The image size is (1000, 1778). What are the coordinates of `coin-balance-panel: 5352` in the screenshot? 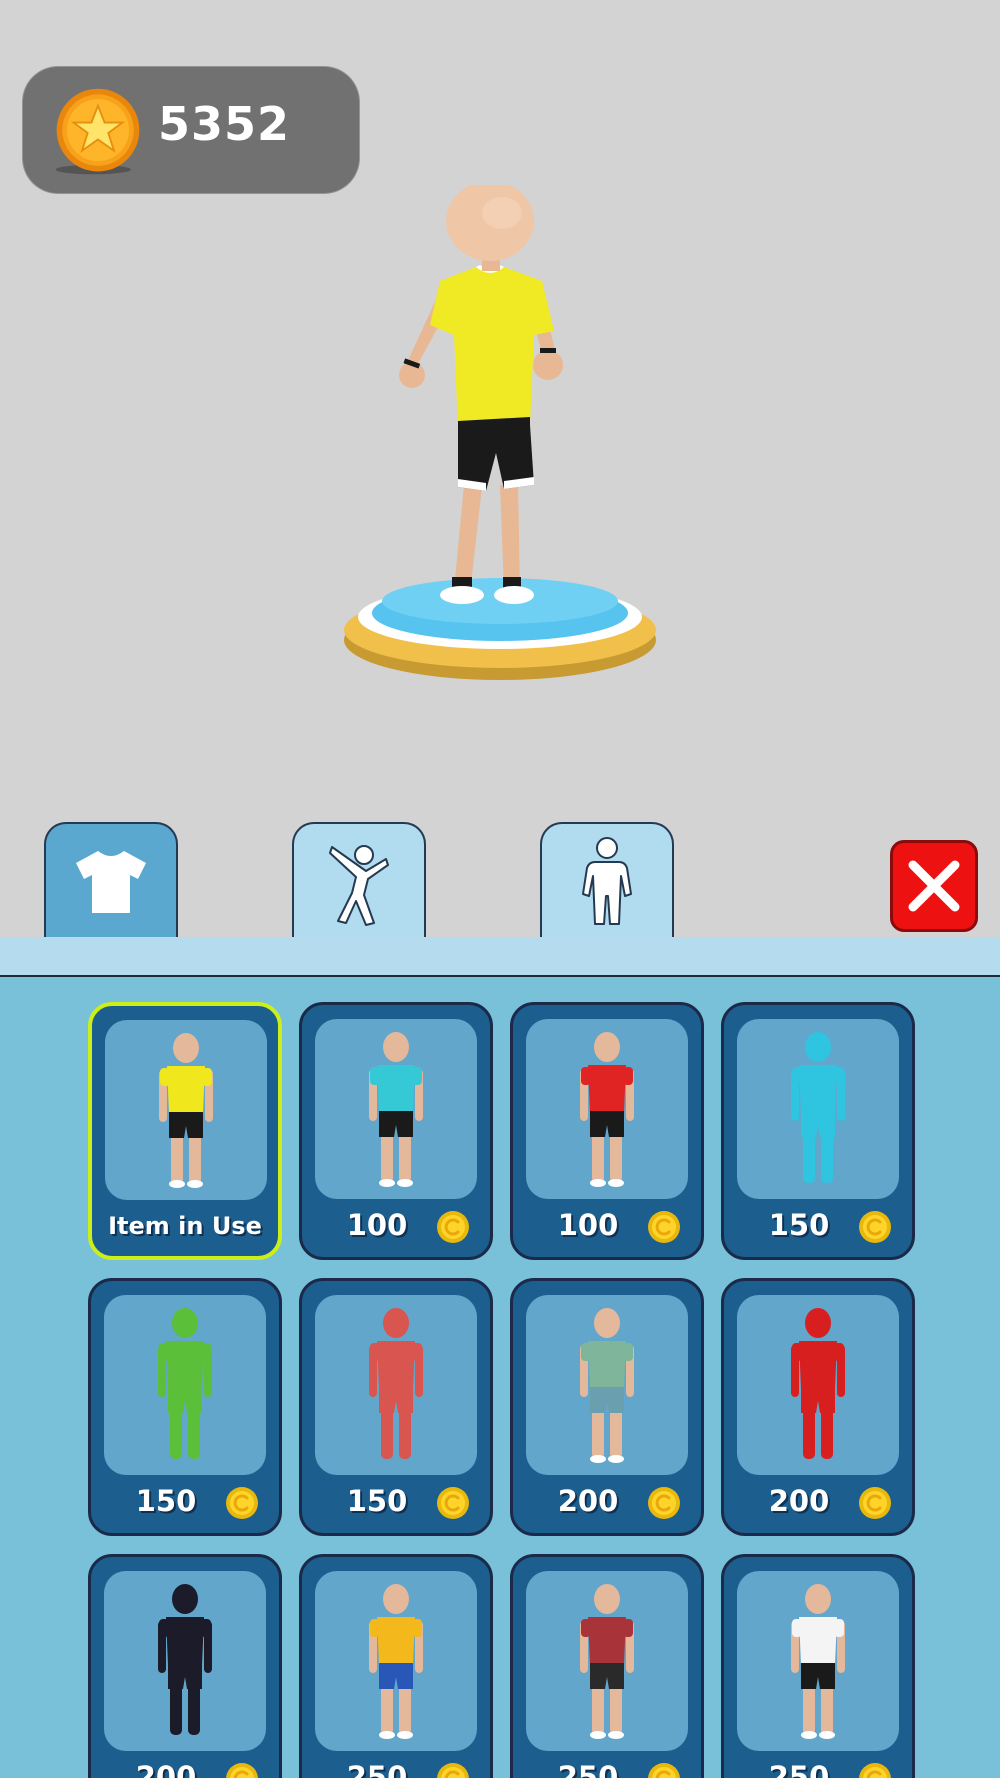 It's located at (191, 130).